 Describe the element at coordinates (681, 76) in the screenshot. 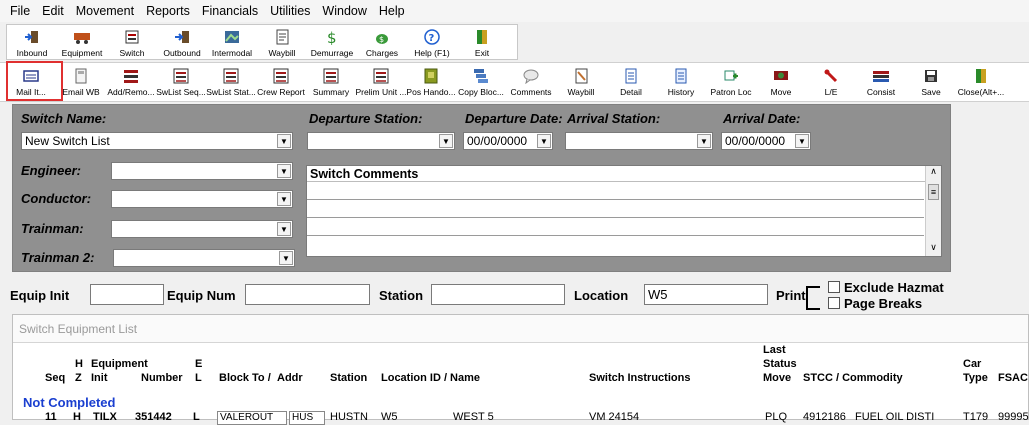

I see `history-icon` at that location.